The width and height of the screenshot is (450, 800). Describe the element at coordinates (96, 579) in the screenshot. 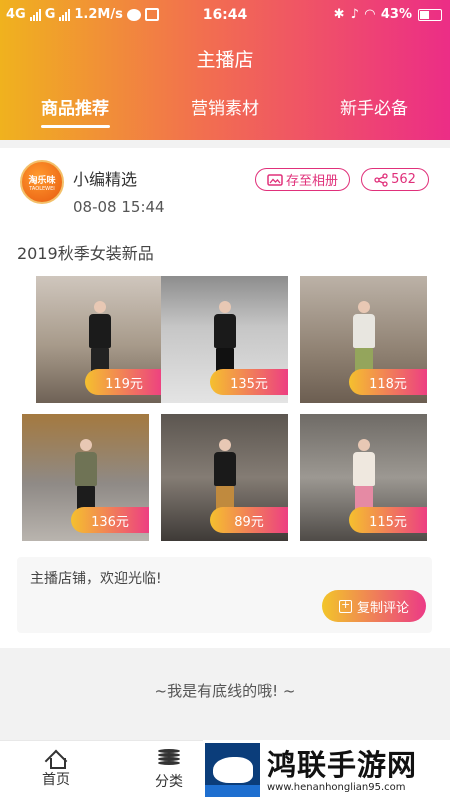

I see `comment-text: 主播店铺，欢迎光临!` at that location.